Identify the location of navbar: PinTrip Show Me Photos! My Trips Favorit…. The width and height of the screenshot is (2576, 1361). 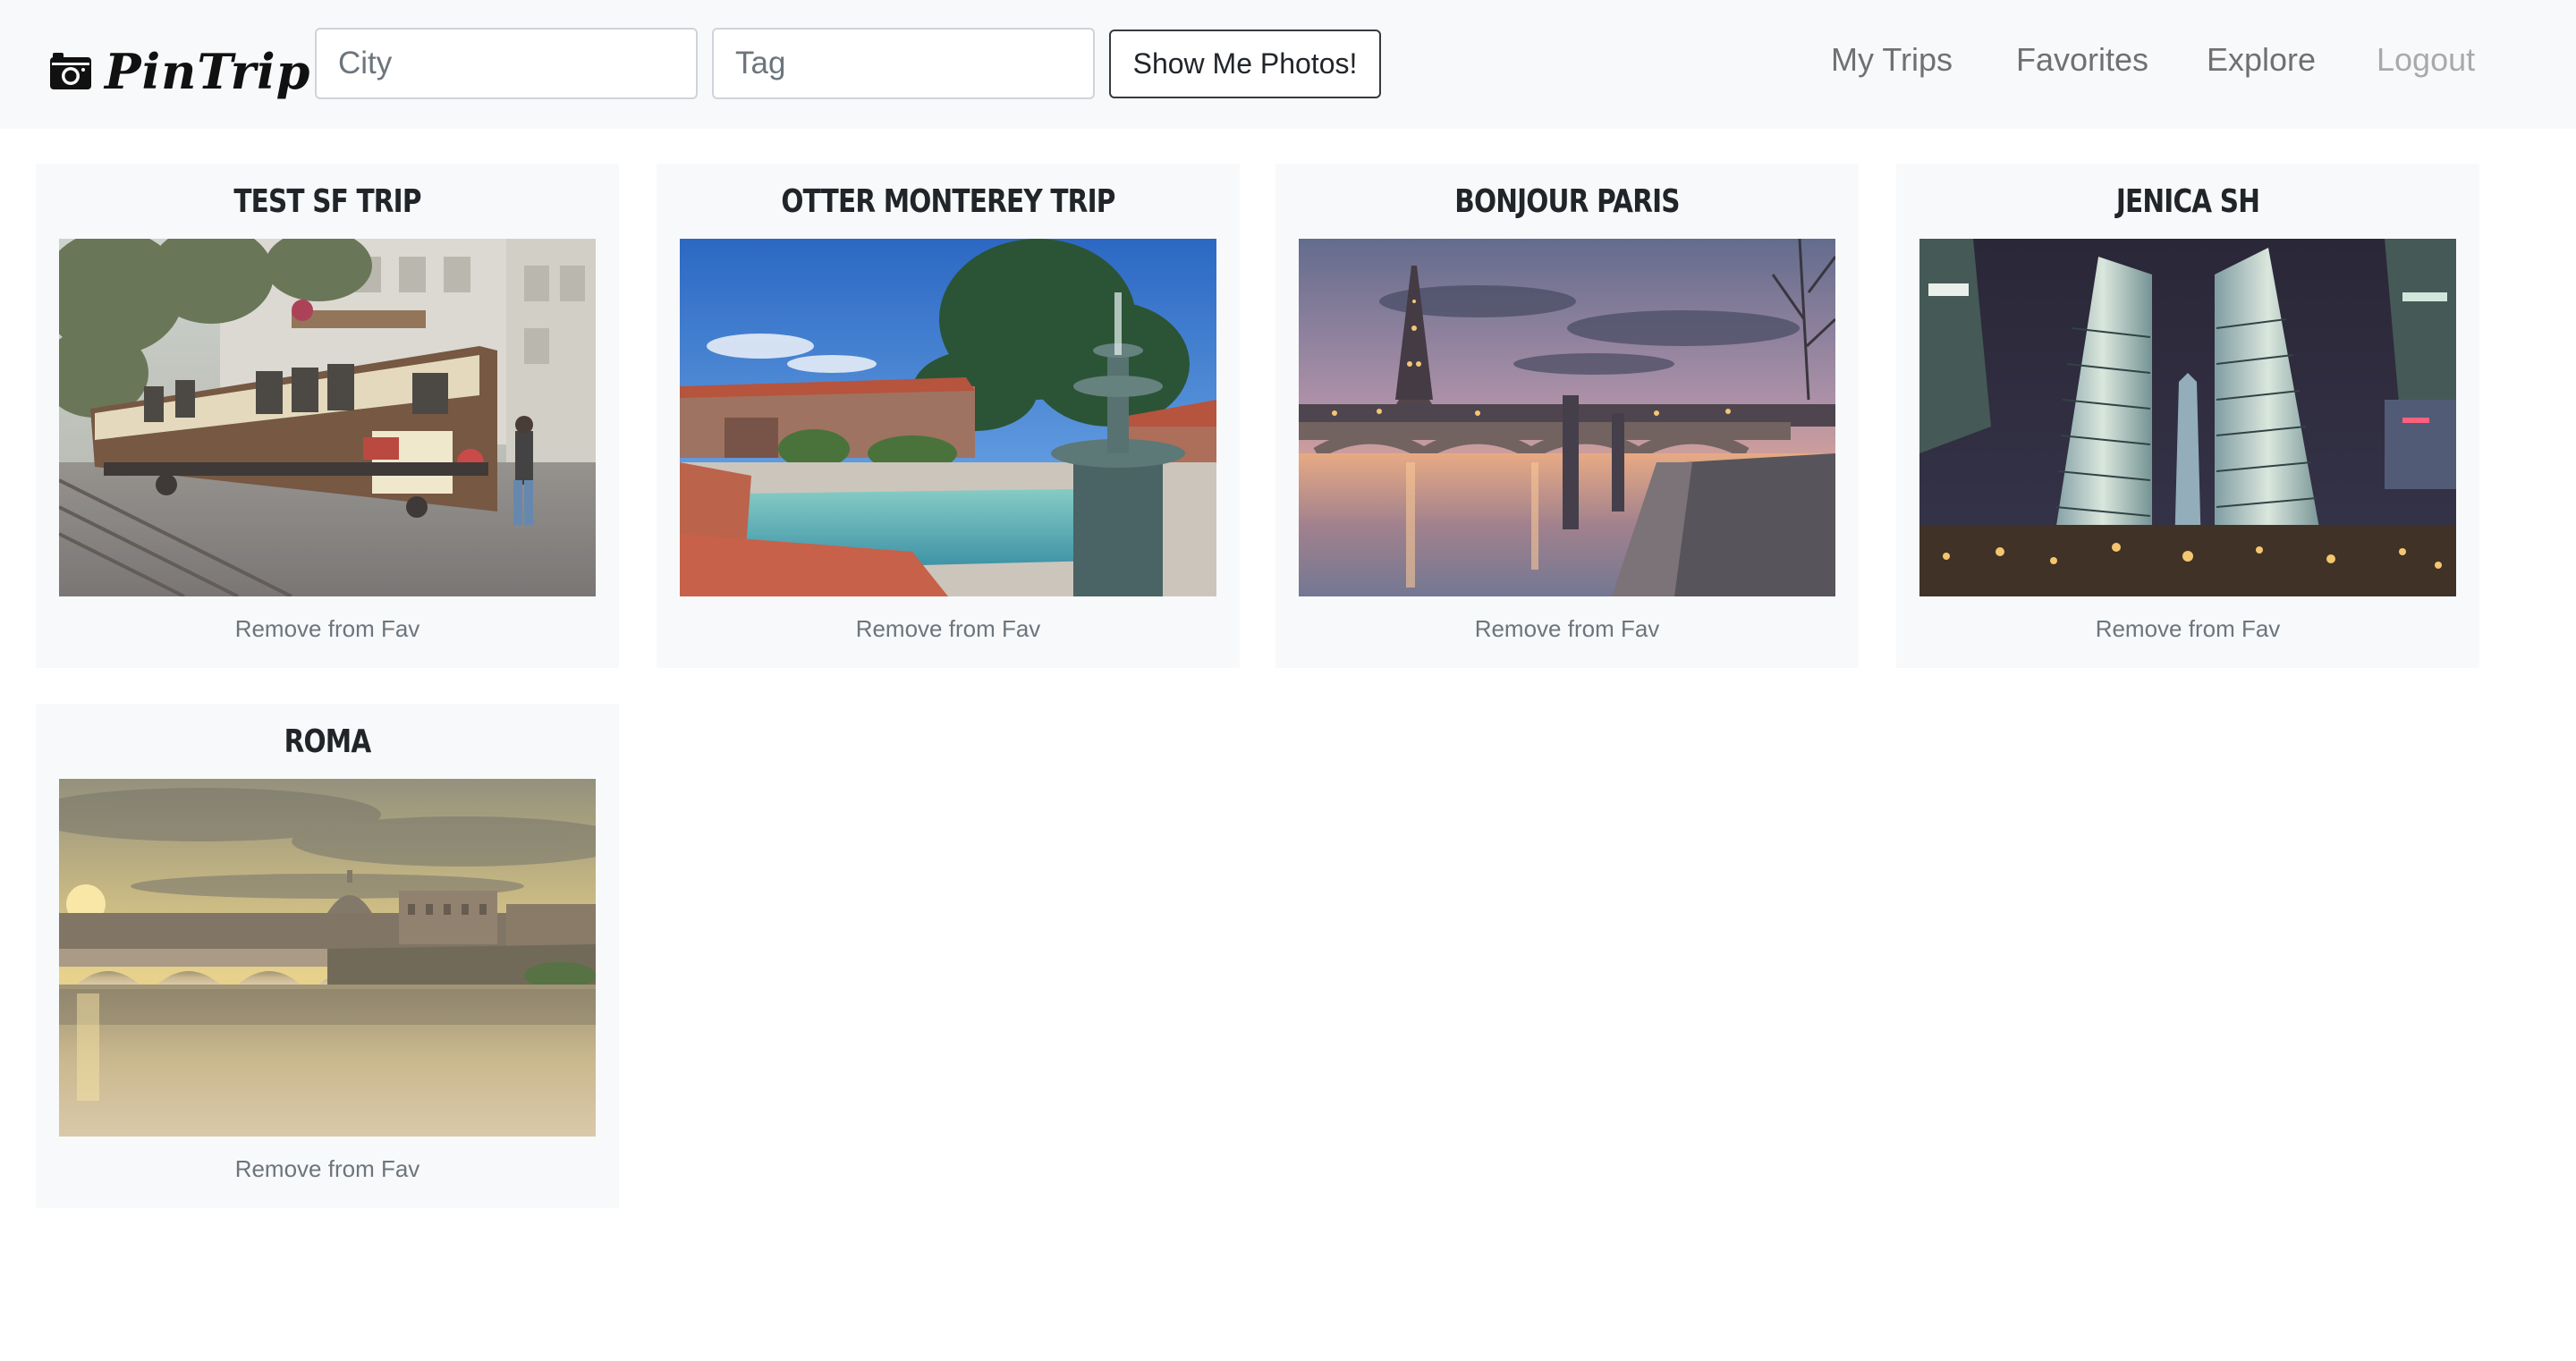
(1288, 64).